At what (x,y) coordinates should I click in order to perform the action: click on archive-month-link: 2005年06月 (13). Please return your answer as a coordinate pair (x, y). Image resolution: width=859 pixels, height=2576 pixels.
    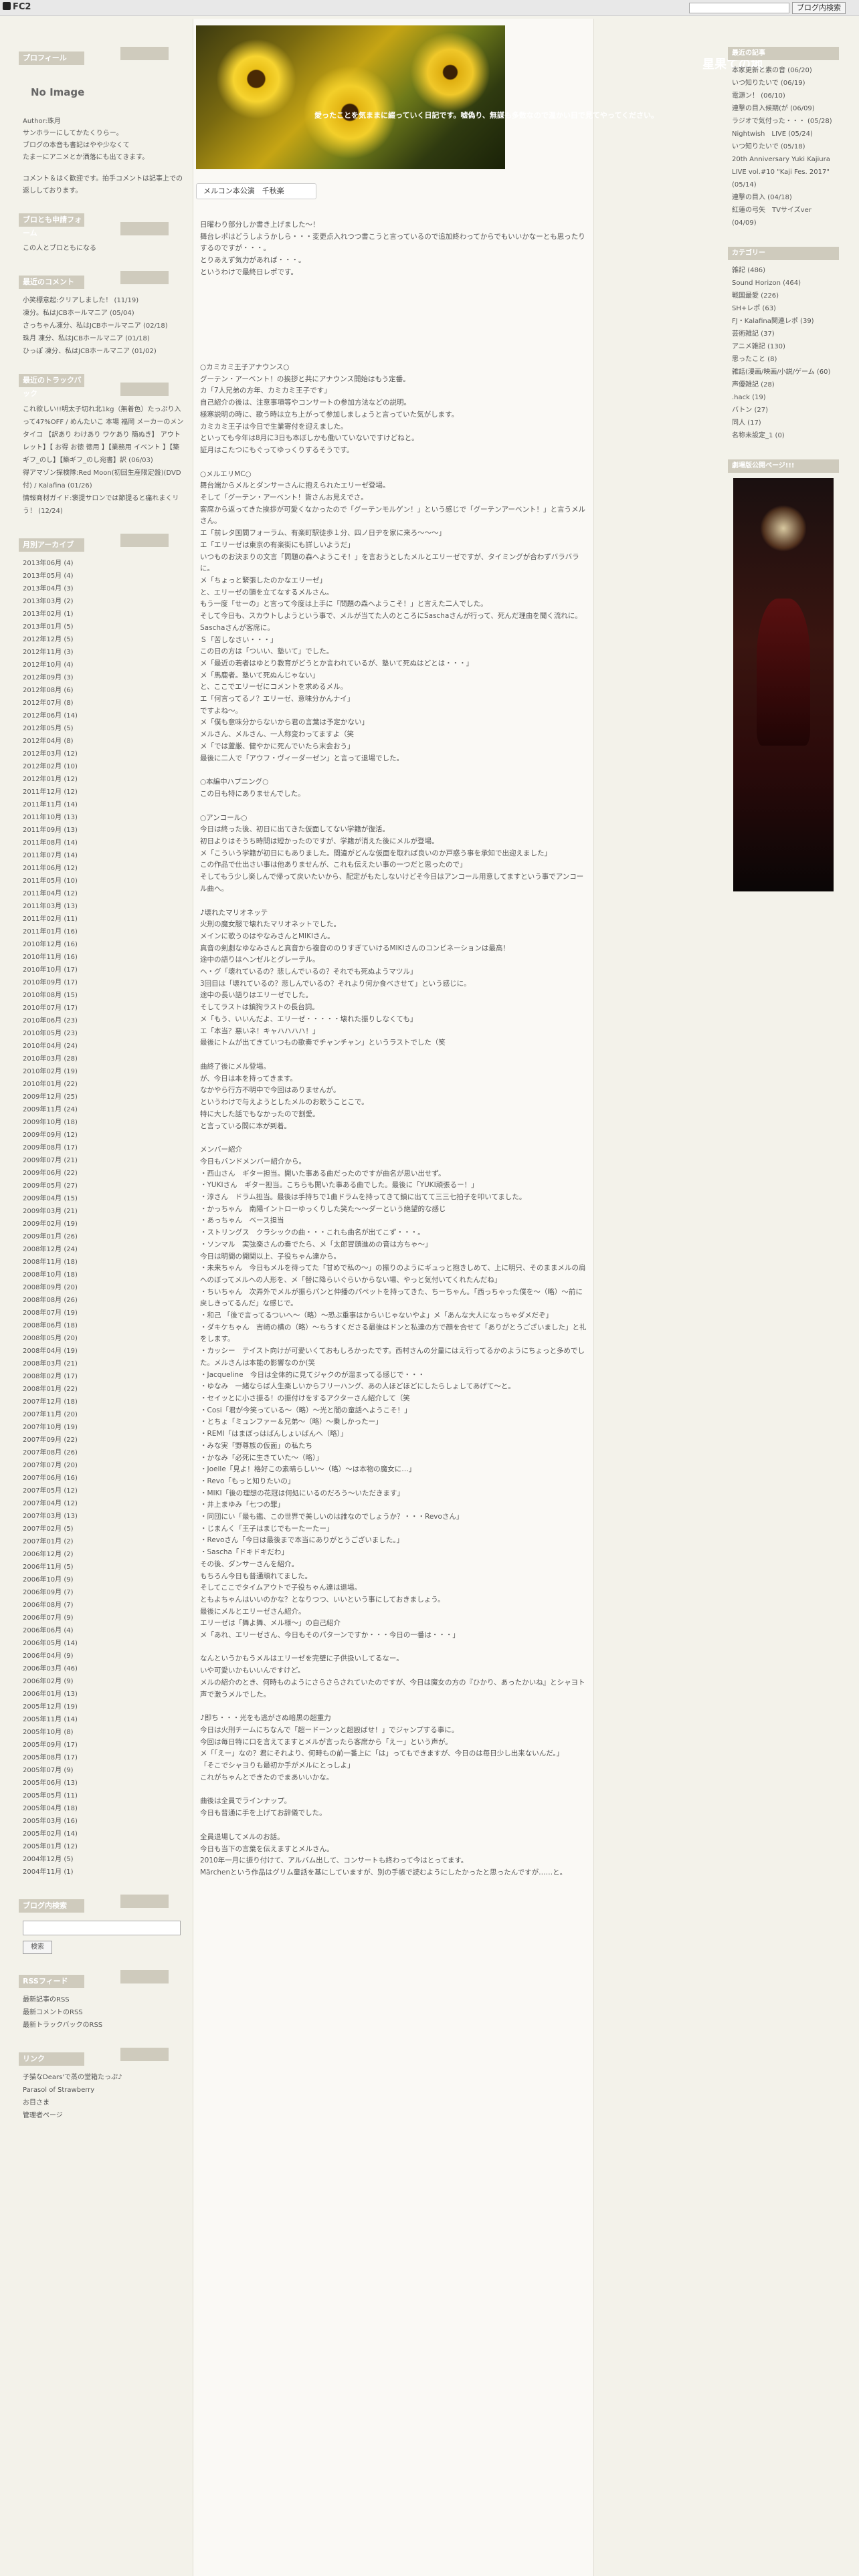
    Looking at the image, I should click on (104, 1783).